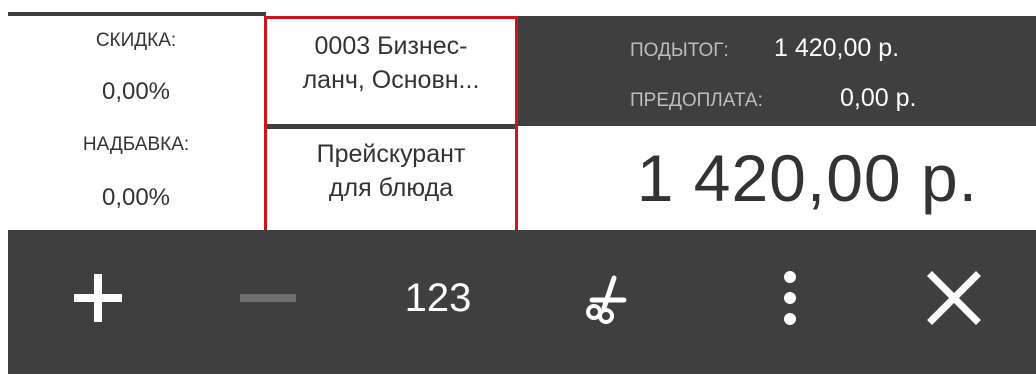 Image resolution: width=1036 pixels, height=374 pixels. I want to click on discount-column: СКИДКА: 0,00% НАДБАВКА: 0,00%, so click(136, 123).